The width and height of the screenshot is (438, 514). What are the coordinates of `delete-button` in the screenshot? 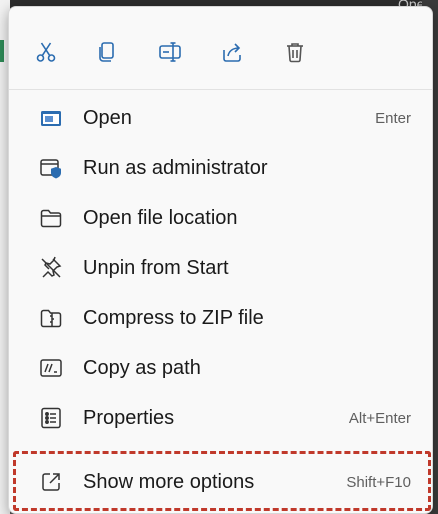 It's located at (295, 52).